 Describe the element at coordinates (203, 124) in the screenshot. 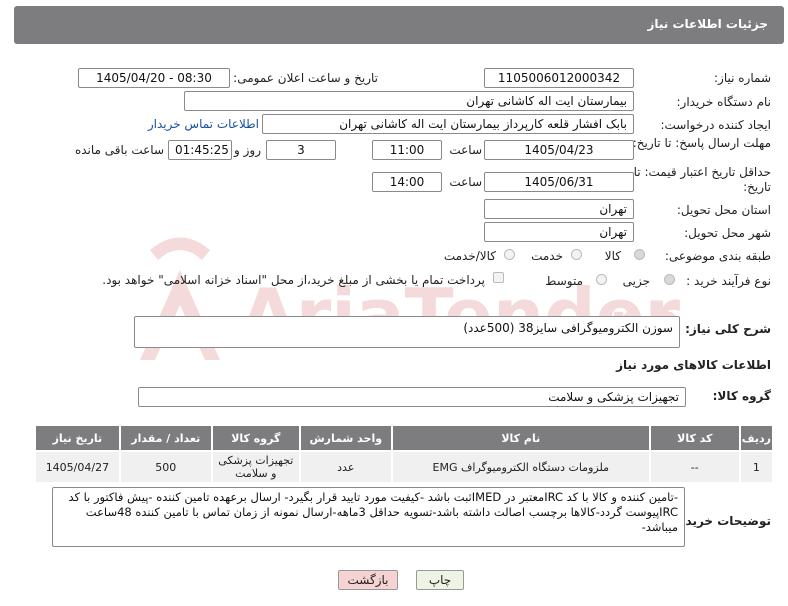

I see `buyer-contact-link: اطلاعات تماس خریدار` at that location.